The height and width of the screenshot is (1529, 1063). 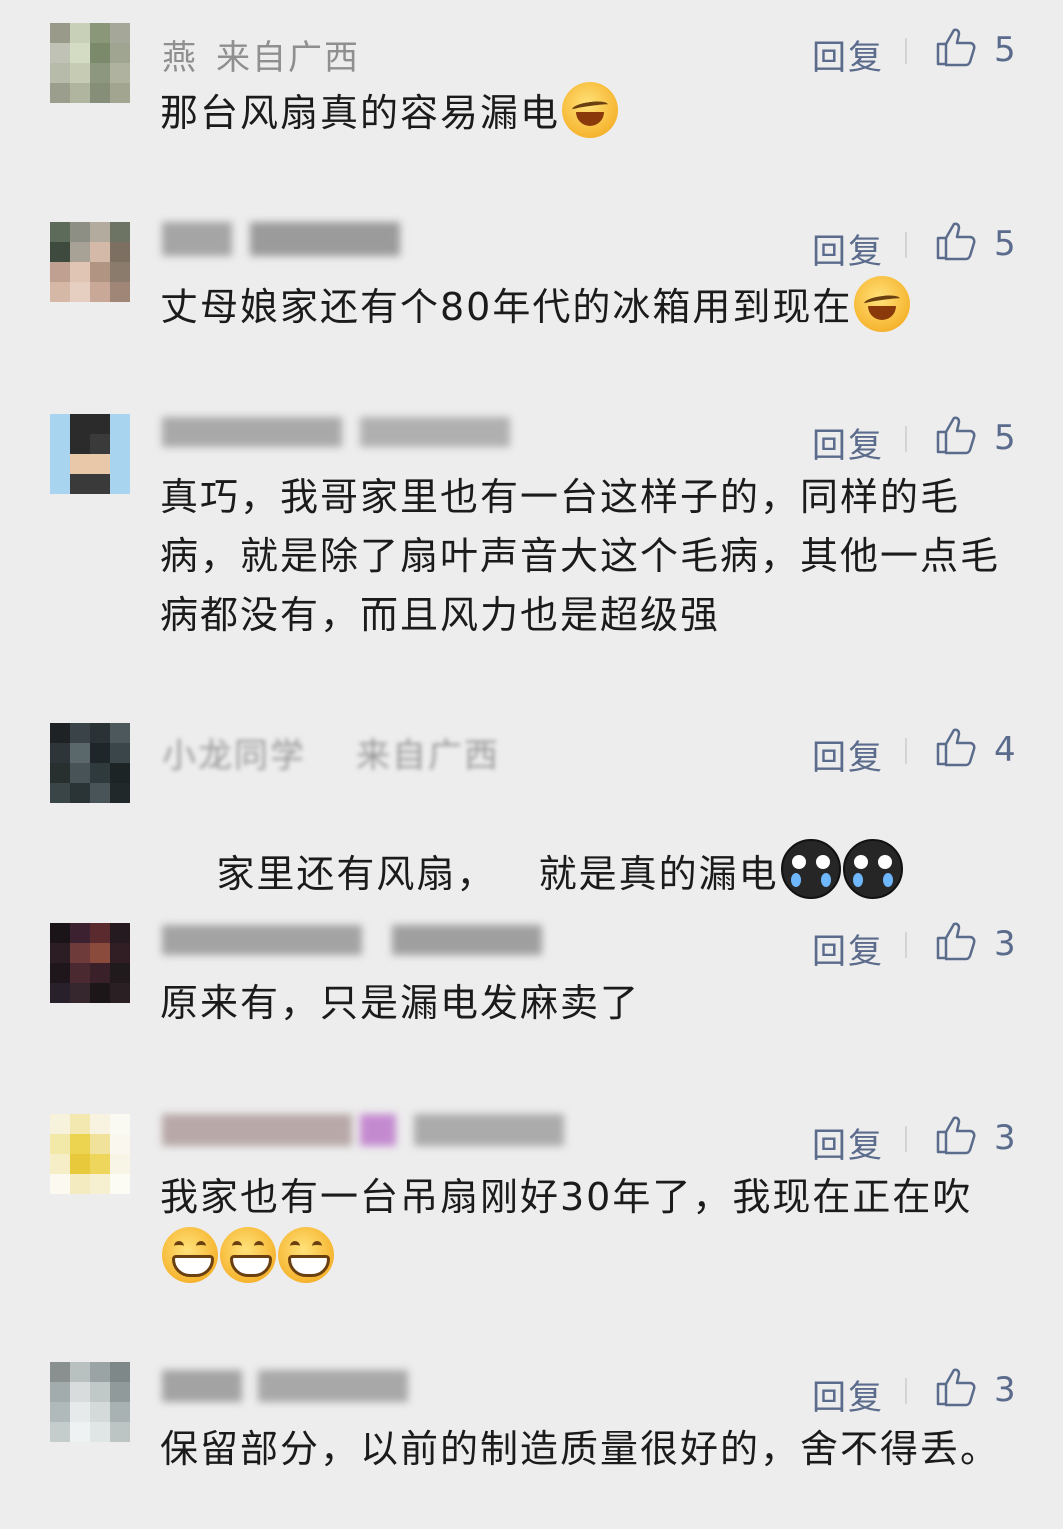 I want to click on comment-text-content: 丈母娘家还有个80年代的冰箱用到现在, so click(x=506, y=307).